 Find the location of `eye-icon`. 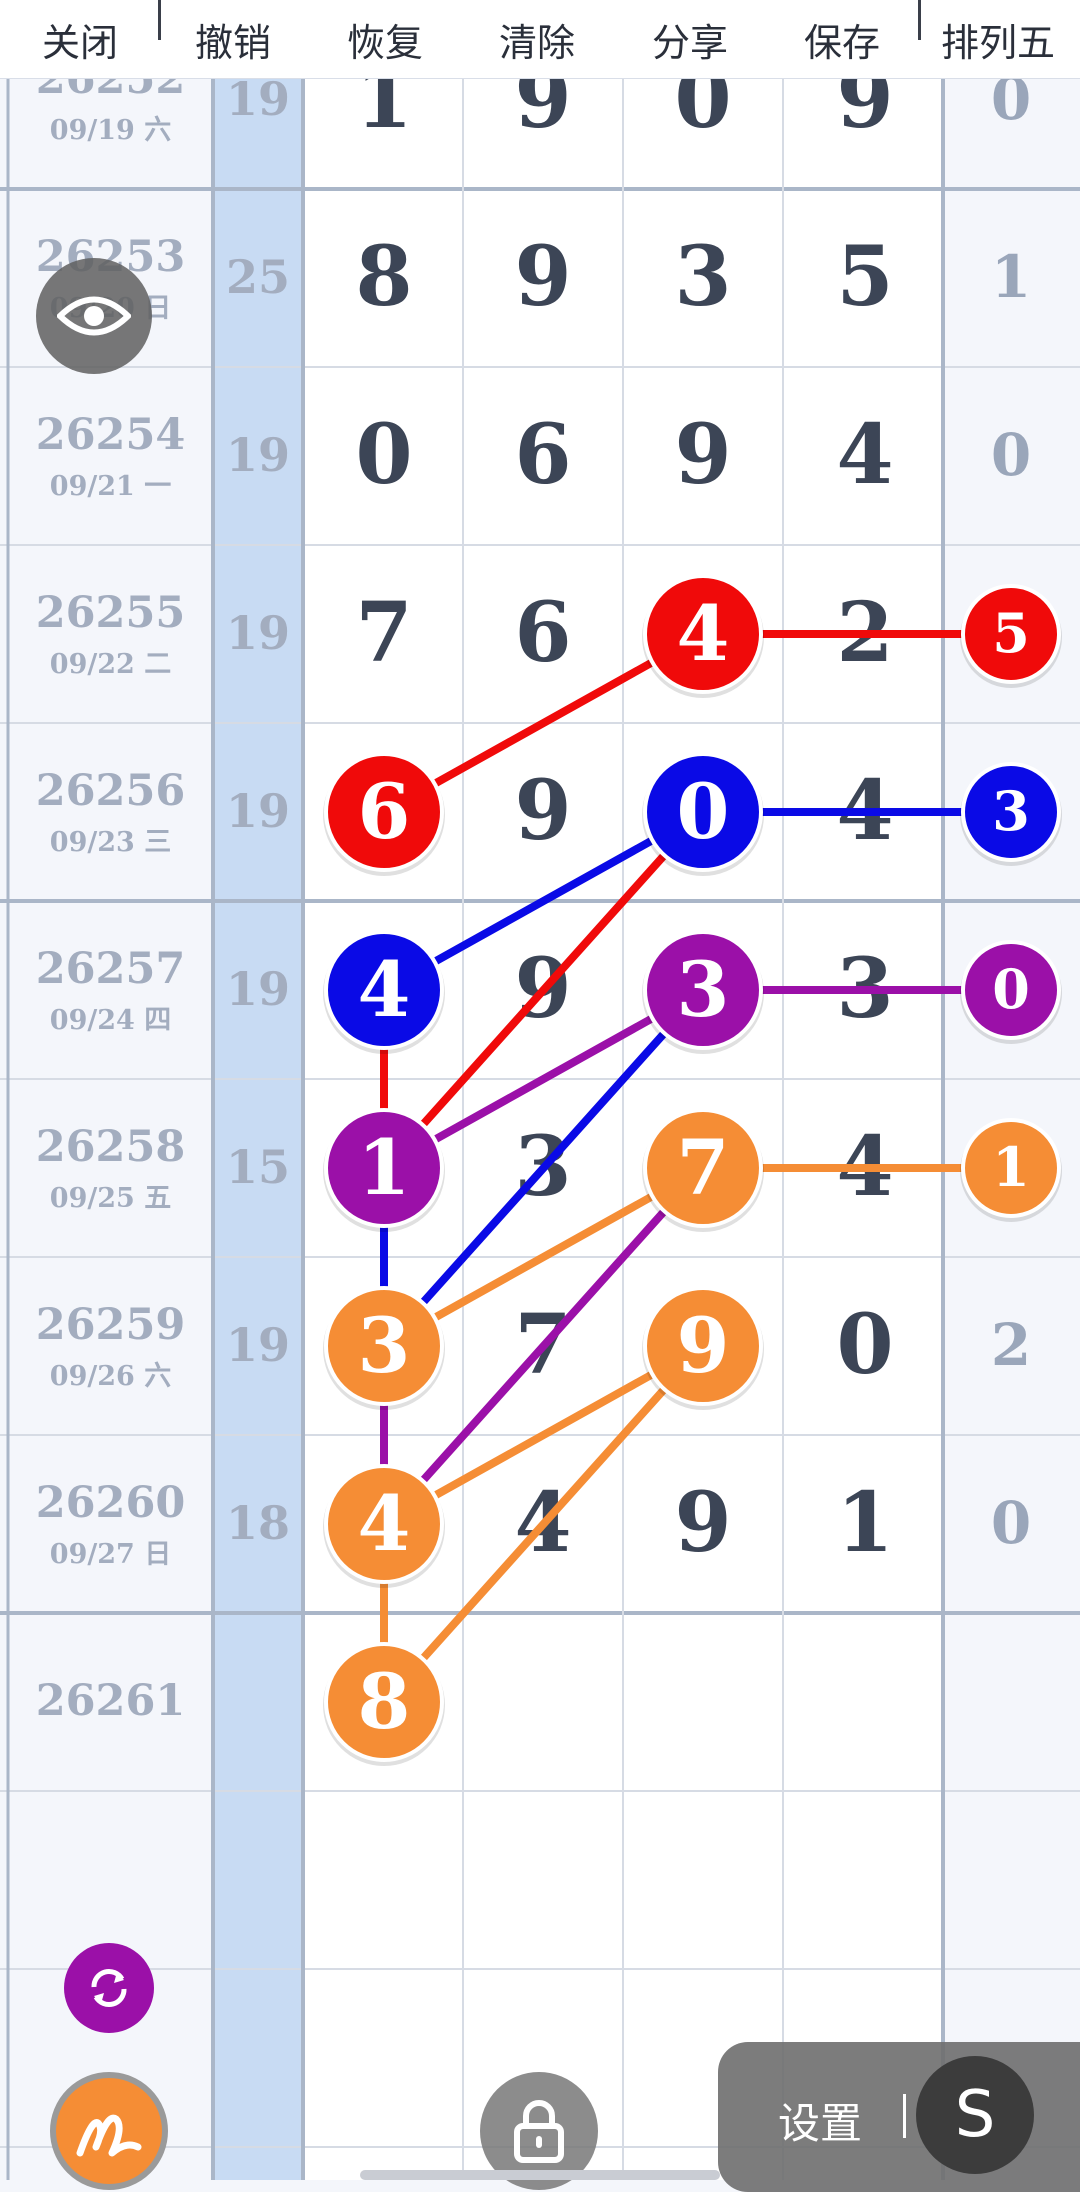

eye-icon is located at coordinates (94, 316).